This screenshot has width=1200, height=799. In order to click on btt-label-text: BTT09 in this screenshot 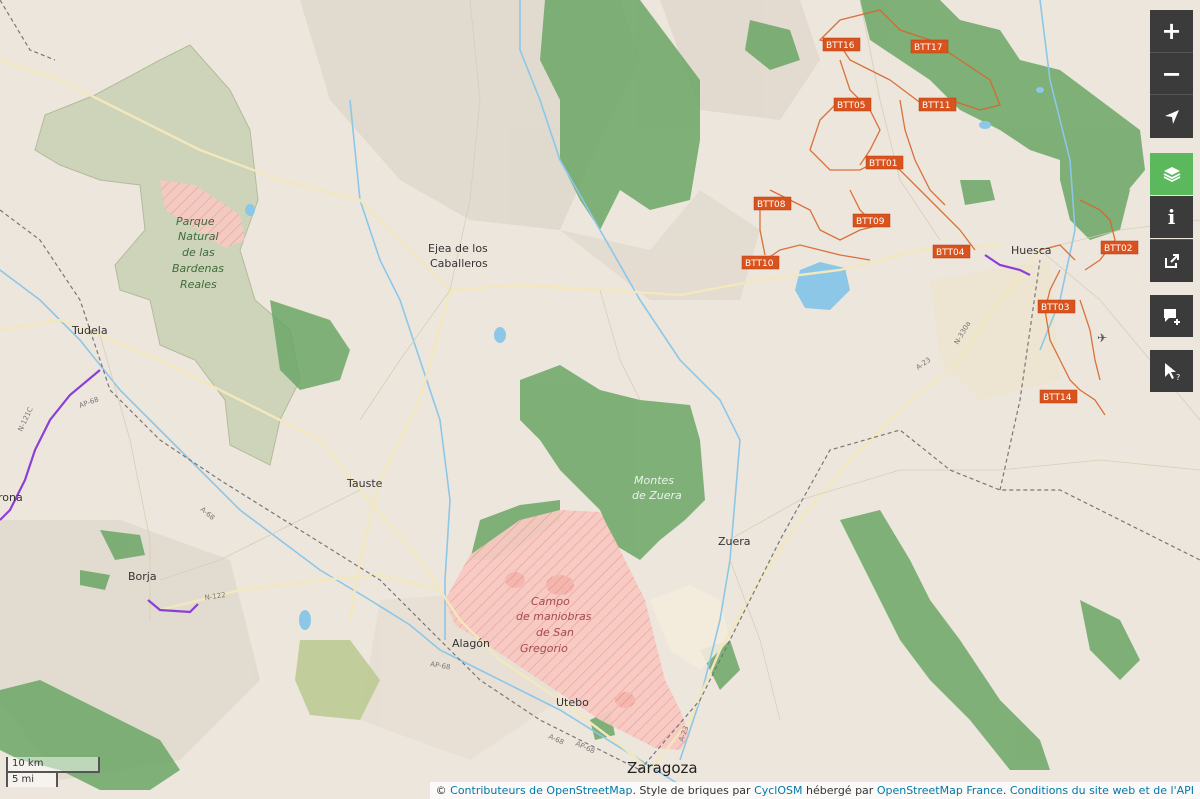, I will do `click(870, 222)`.